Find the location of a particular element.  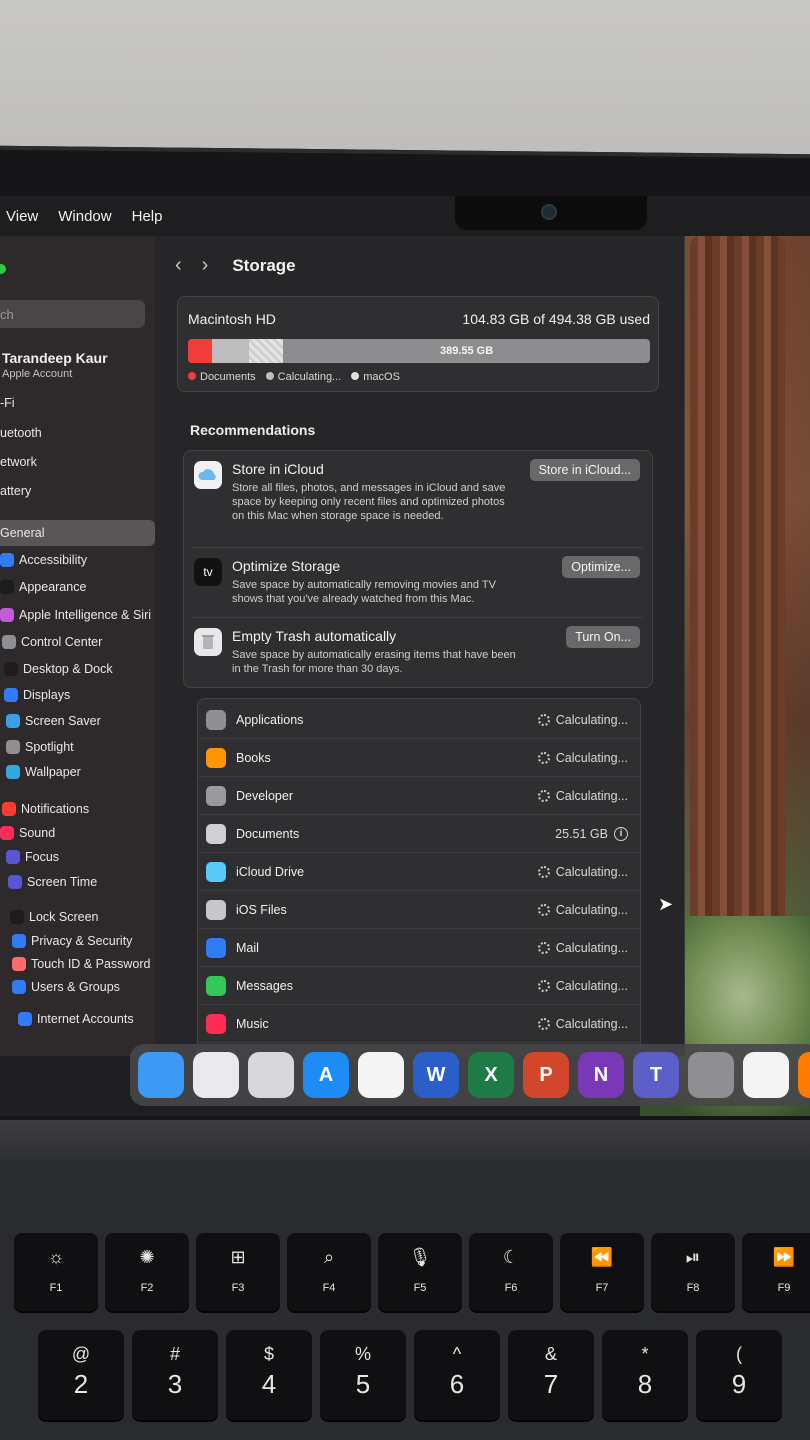

sidebar-item-control-center: Control Center is located at coordinates (52, 642).